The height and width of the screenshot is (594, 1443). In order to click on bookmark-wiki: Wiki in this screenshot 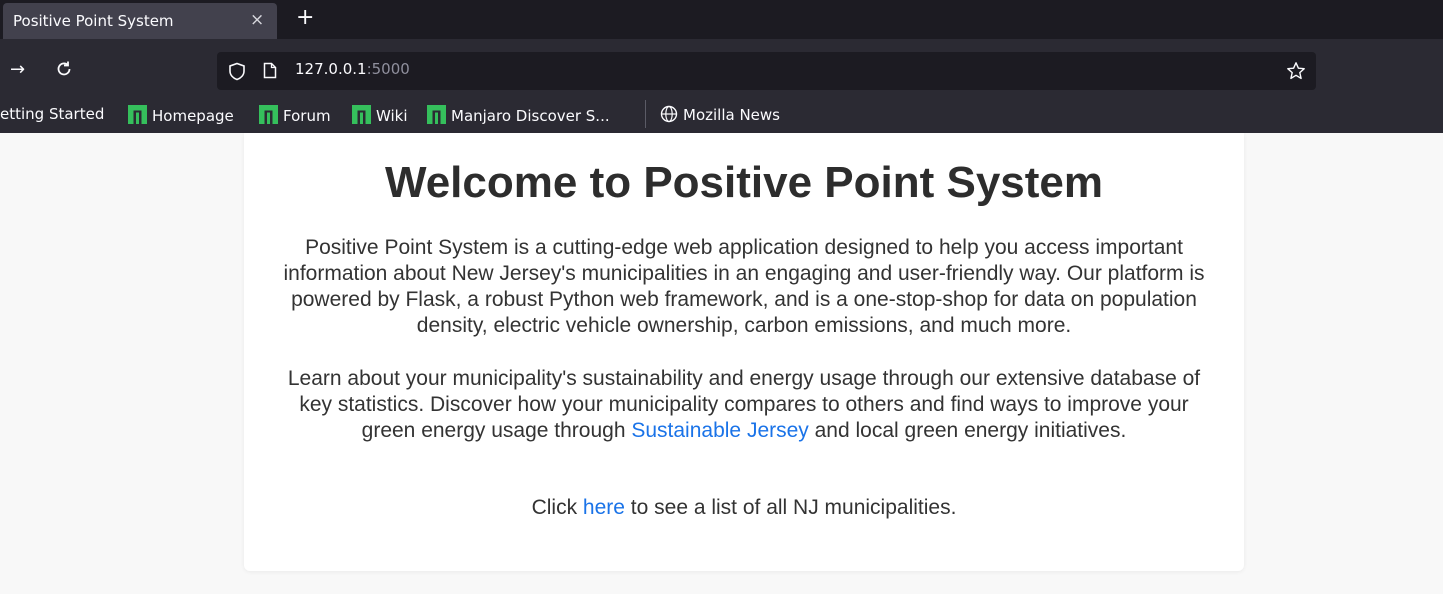, I will do `click(380, 116)`.